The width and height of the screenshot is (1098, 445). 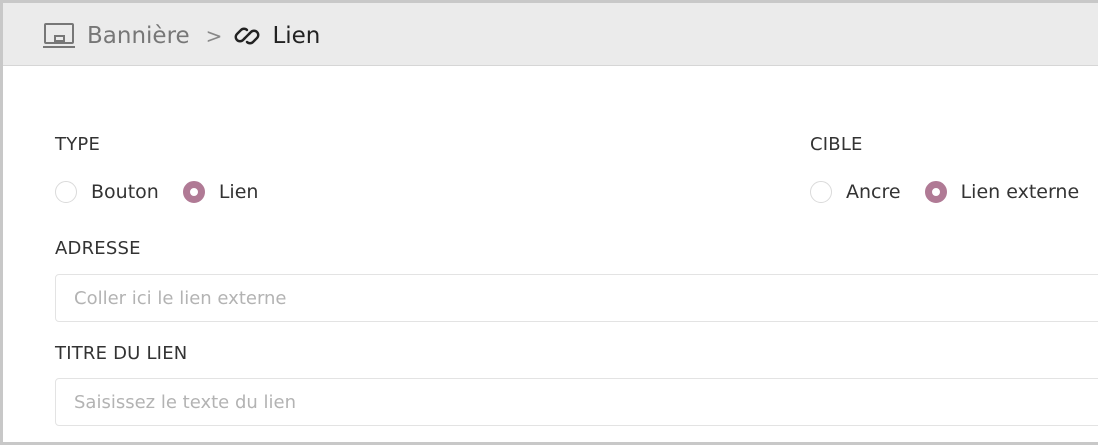 I want to click on cible-label: CIBLE, so click(x=836, y=144).